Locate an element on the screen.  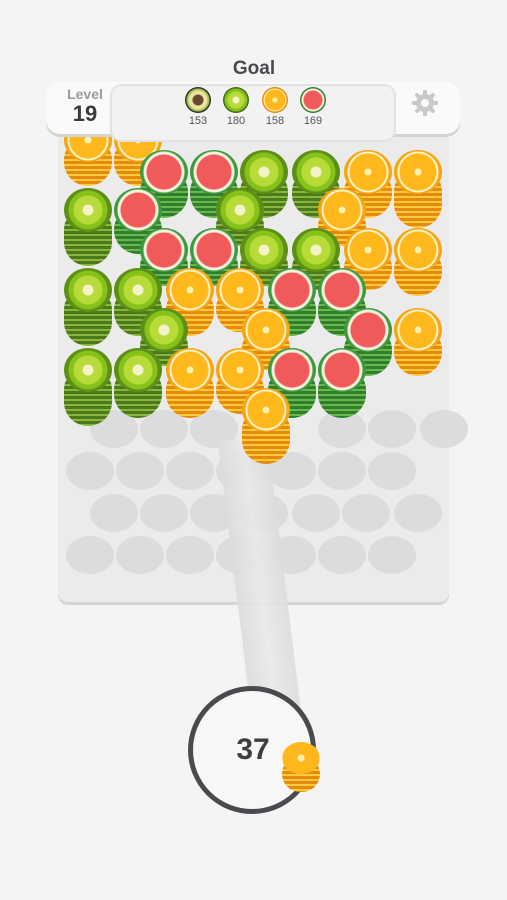
remaining-counter: 37 is located at coordinates (253, 749).